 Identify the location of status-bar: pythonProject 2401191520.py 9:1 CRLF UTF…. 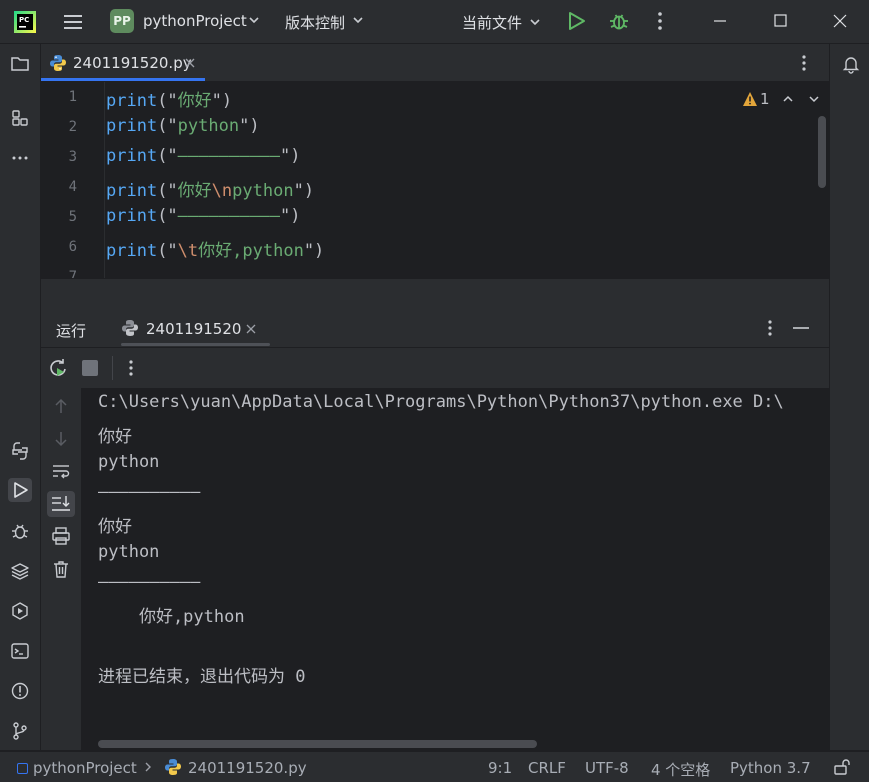
(434, 766).